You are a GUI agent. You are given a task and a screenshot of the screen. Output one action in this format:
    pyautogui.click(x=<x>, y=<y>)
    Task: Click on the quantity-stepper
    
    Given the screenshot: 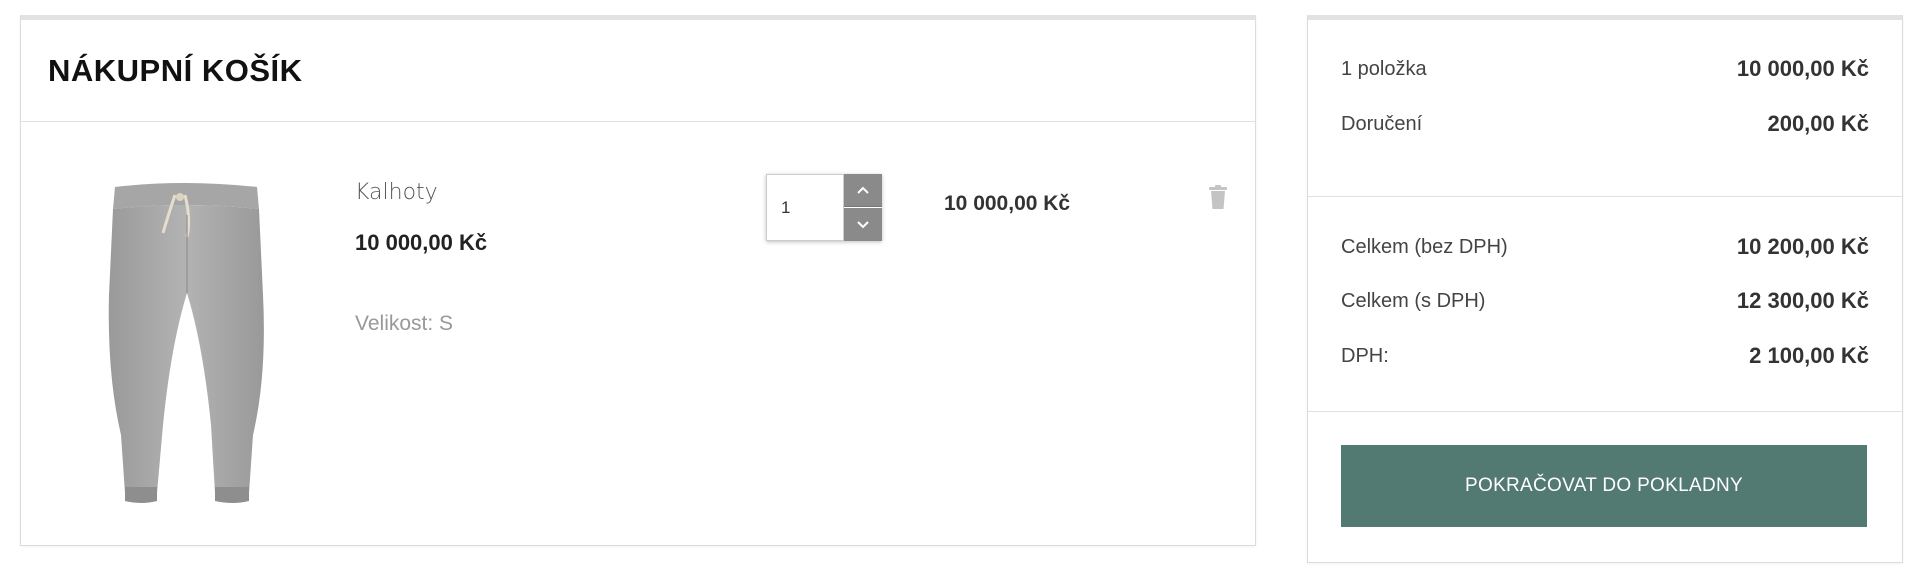 What is the action you would take?
    pyautogui.click(x=824, y=207)
    